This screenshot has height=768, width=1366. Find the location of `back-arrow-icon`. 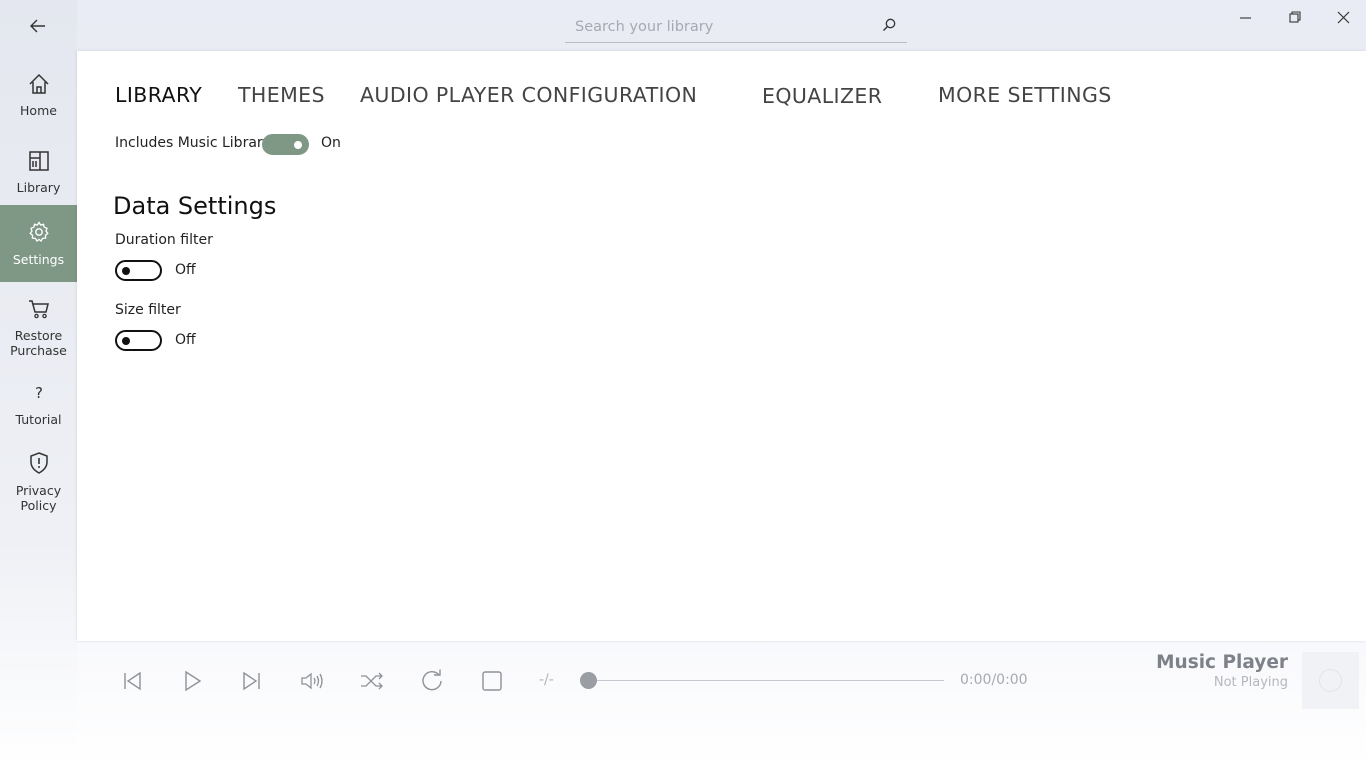

back-arrow-icon is located at coordinates (37, 26).